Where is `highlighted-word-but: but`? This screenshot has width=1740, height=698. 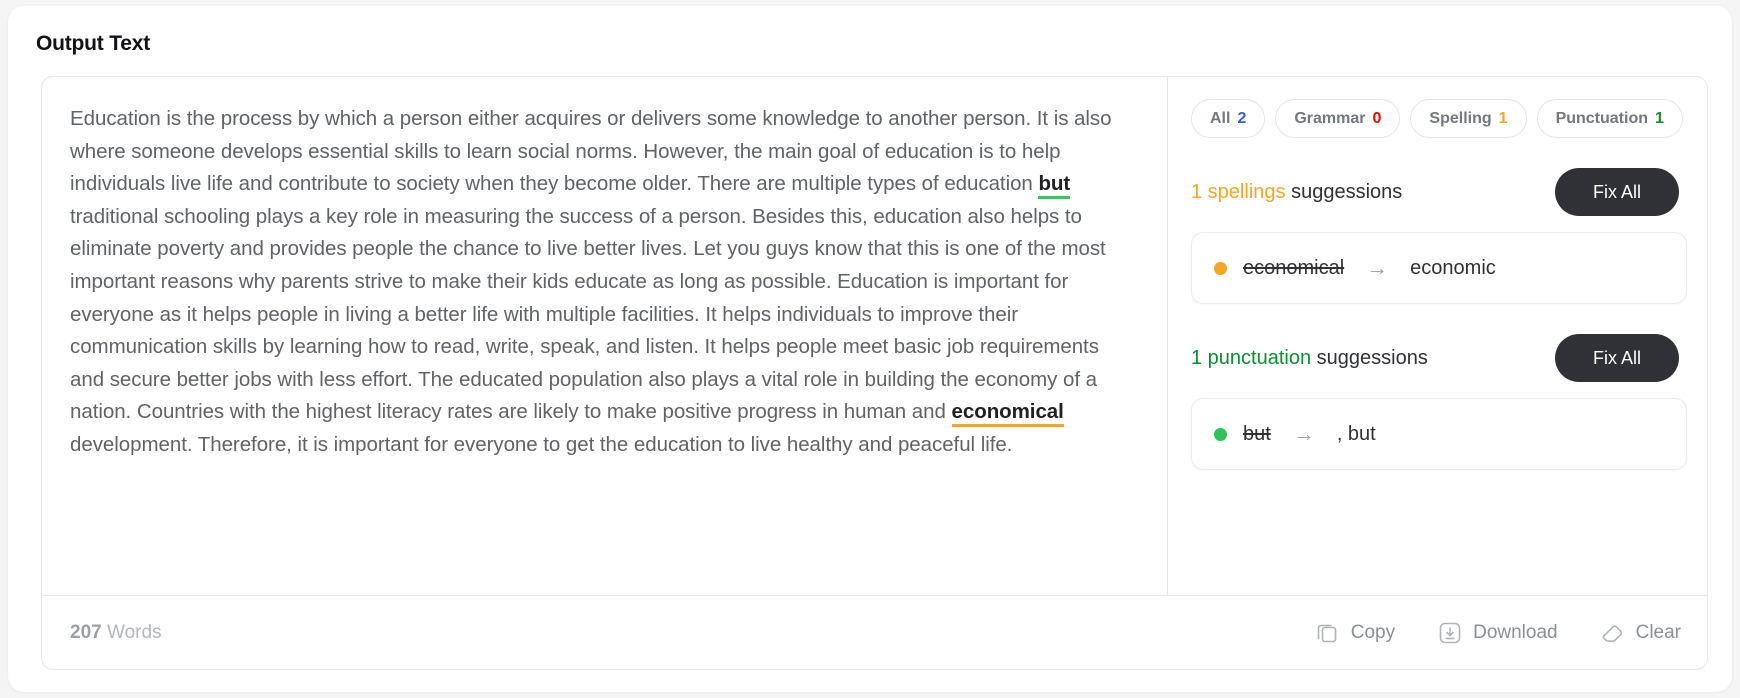
highlighted-word-but: but is located at coordinates (1054, 186).